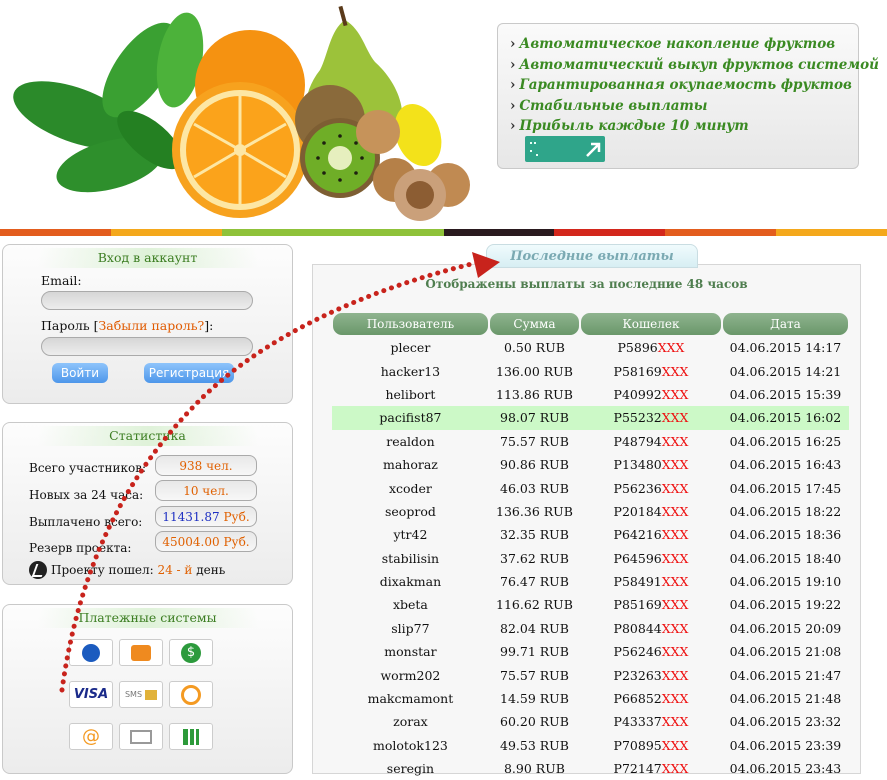  I want to click on feature-item: › Стабильные выплаты, so click(609, 105).